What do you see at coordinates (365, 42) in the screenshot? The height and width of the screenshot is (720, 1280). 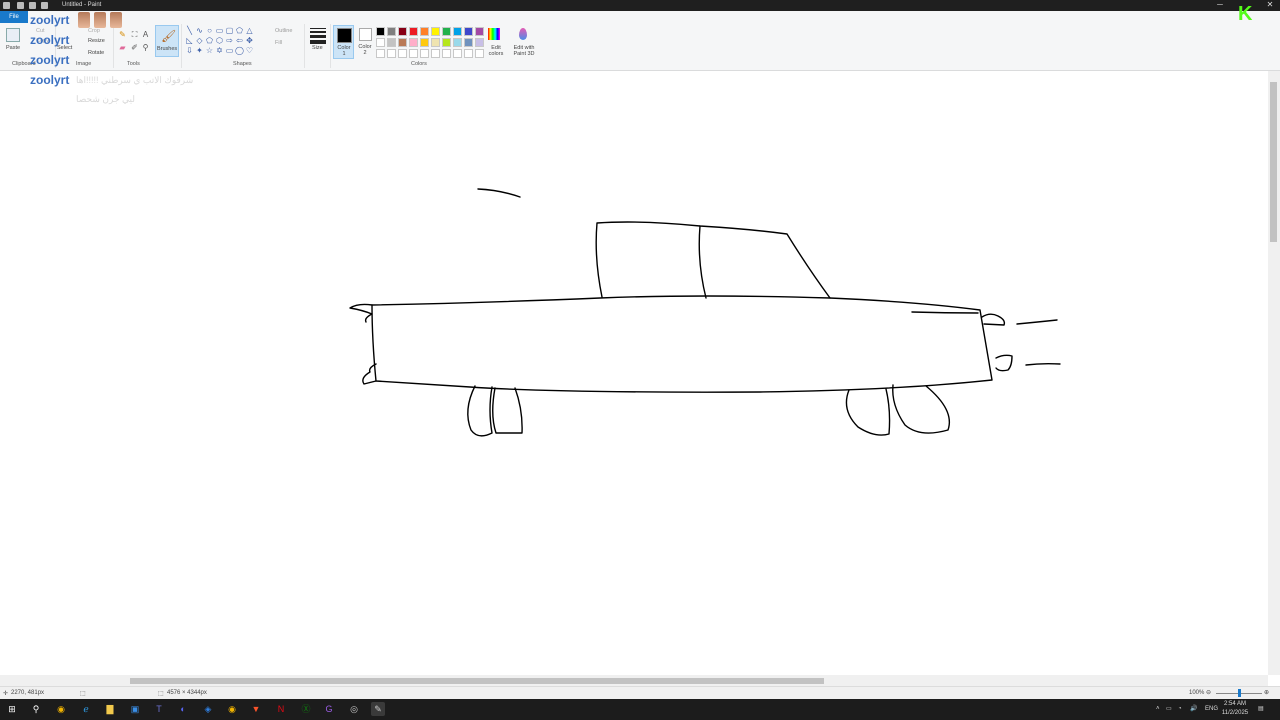 I see `color2-button: Color 2` at bounding box center [365, 42].